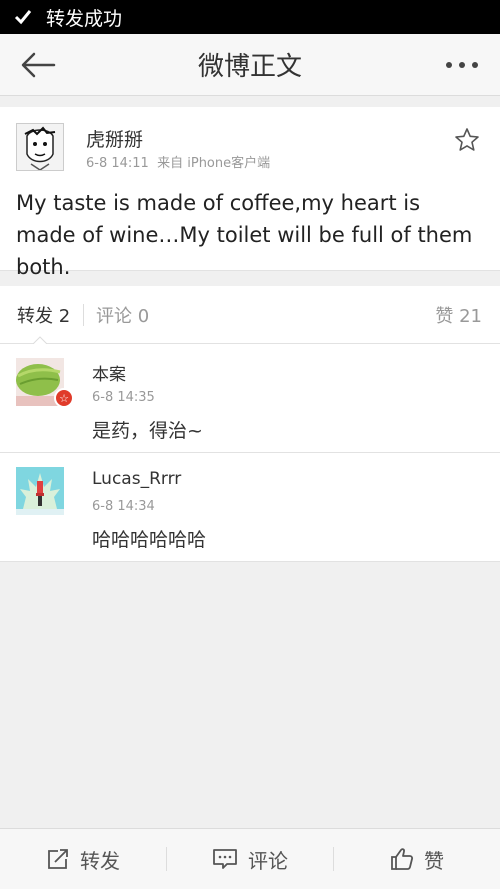  Describe the element at coordinates (100, 860) in the screenshot. I see `repost-button-label: 转发` at that location.